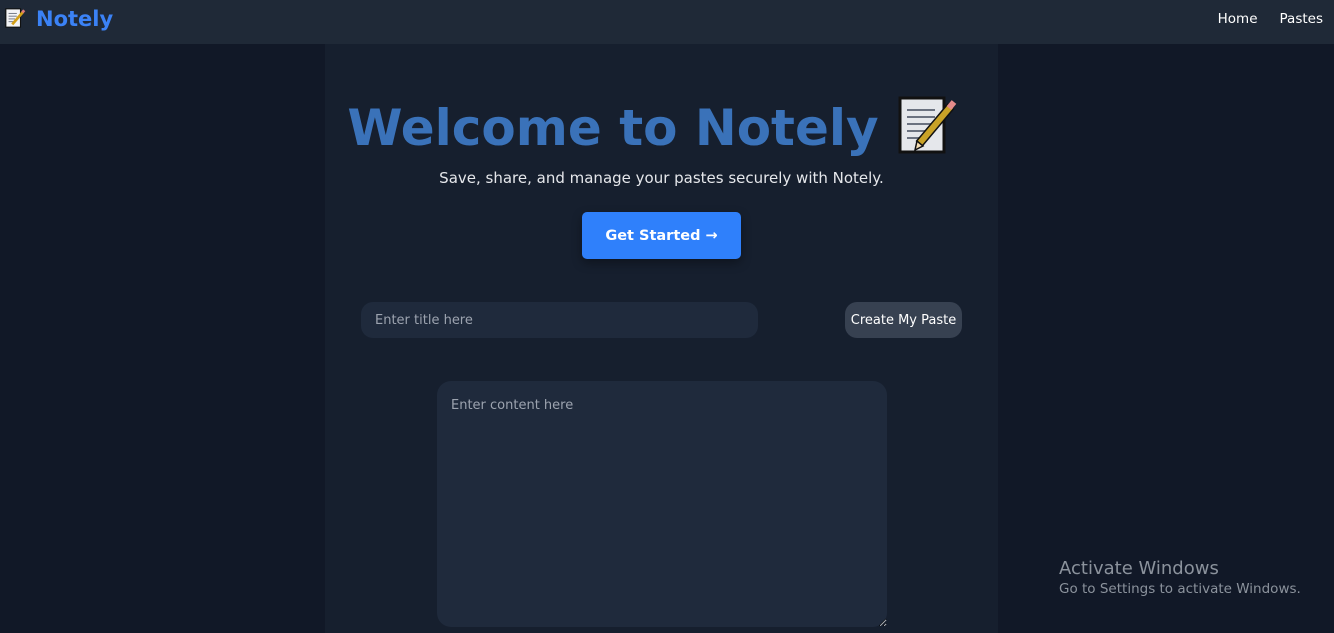  What do you see at coordinates (667, 22) in the screenshot?
I see `navbar: Notely Home Pastes` at bounding box center [667, 22].